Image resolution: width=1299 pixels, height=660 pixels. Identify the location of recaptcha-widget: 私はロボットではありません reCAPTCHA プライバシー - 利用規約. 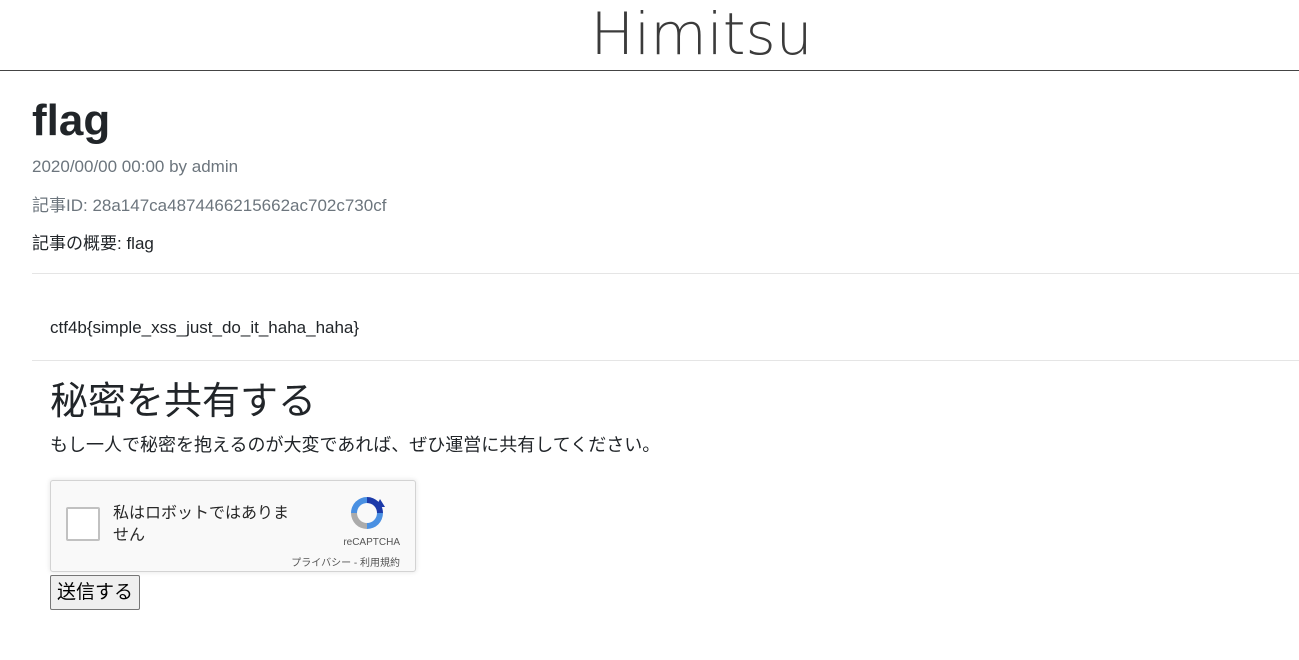
(233, 526).